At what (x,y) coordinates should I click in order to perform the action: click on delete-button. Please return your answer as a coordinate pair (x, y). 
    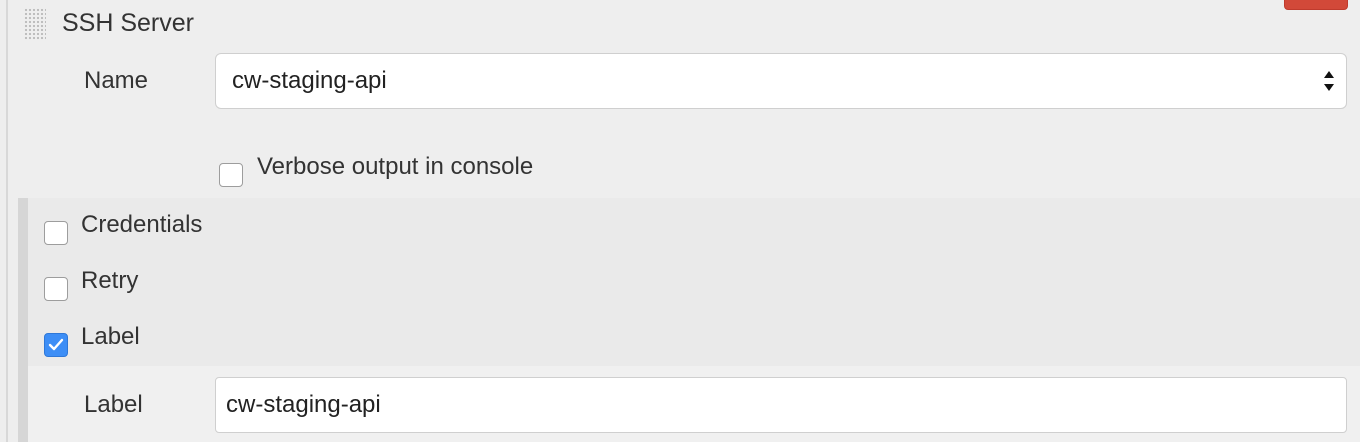
    Looking at the image, I should click on (1316, 5).